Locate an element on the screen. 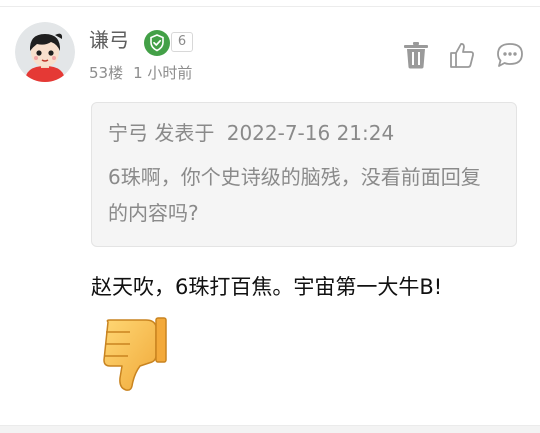 Image resolution: width=540 pixels, height=433 pixels. thumbs-down-emoji is located at coordinates (134, 354).